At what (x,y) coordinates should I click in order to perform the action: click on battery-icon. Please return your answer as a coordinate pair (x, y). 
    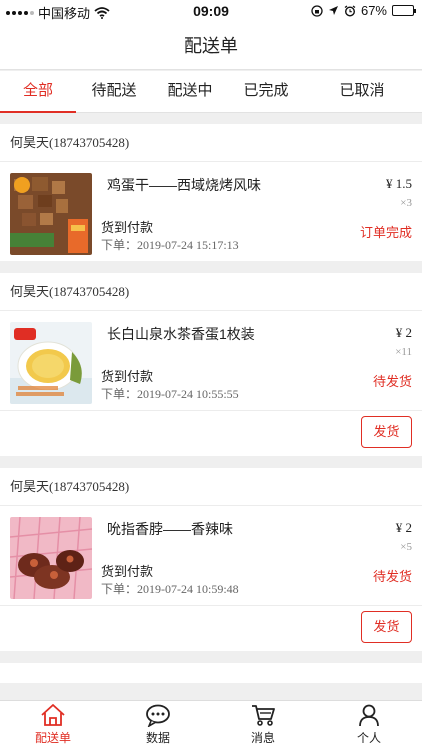
    Looking at the image, I should click on (404, 10).